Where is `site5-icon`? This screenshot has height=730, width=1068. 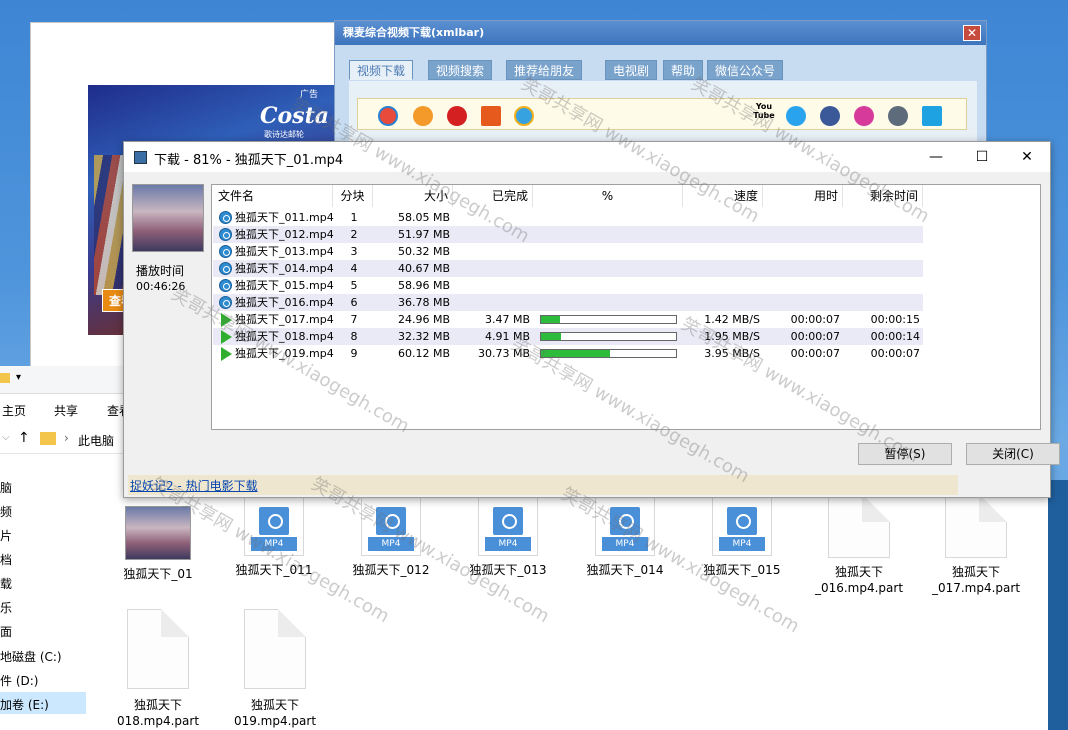 site5-icon is located at coordinates (524, 116).